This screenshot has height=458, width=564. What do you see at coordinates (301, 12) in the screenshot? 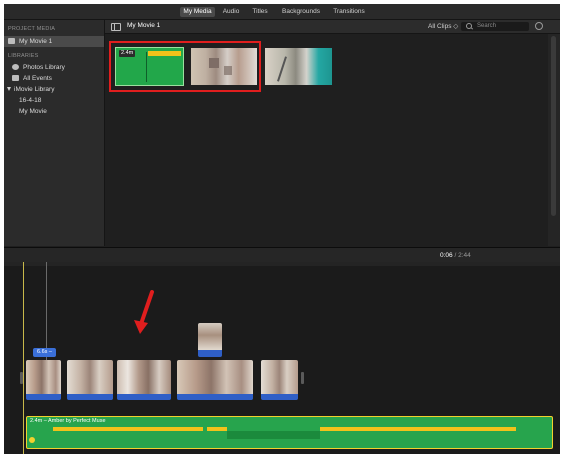
I see `tab-backgrounds: Backgrounds` at bounding box center [301, 12].